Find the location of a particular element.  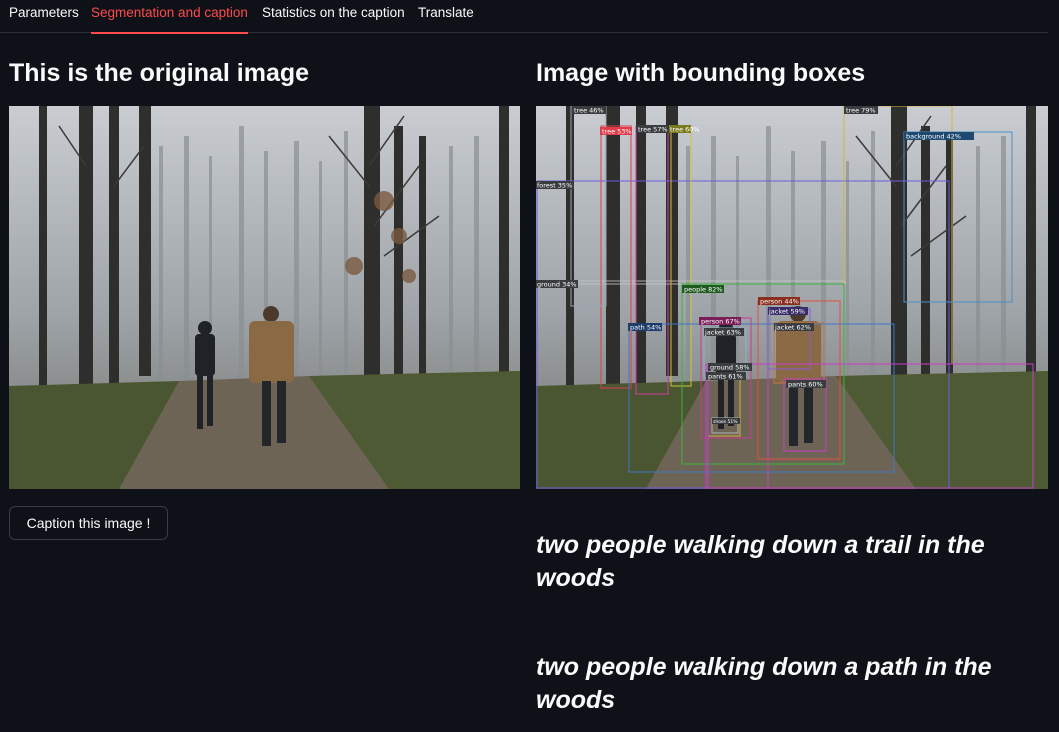

svg-text: shoes 51% is located at coordinates (725, 422).